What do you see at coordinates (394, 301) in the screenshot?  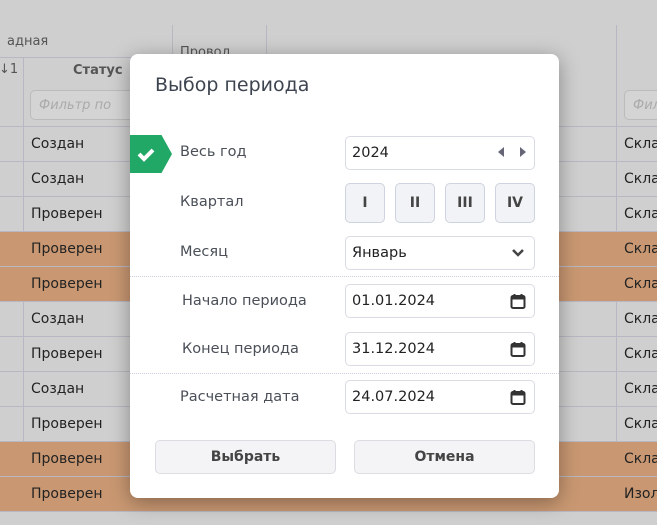 I see `start-value: 01.01.2024` at bounding box center [394, 301].